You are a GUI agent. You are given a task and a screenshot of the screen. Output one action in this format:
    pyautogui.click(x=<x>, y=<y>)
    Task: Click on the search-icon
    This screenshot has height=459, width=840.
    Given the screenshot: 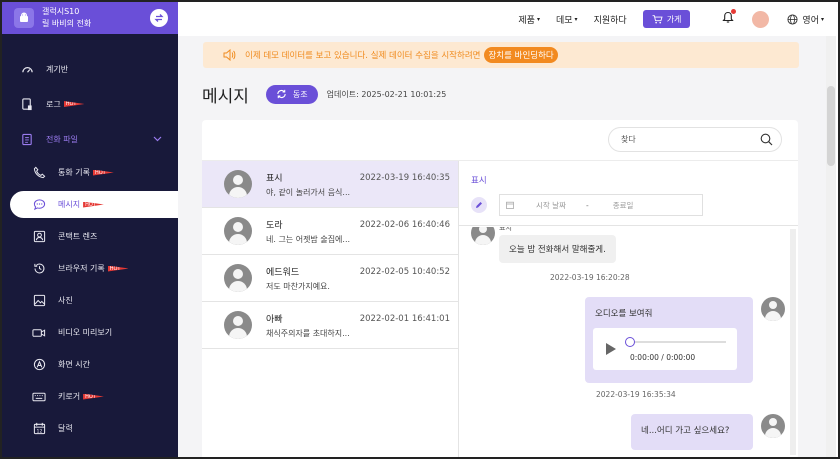 What is the action you would take?
    pyautogui.click(x=766, y=140)
    